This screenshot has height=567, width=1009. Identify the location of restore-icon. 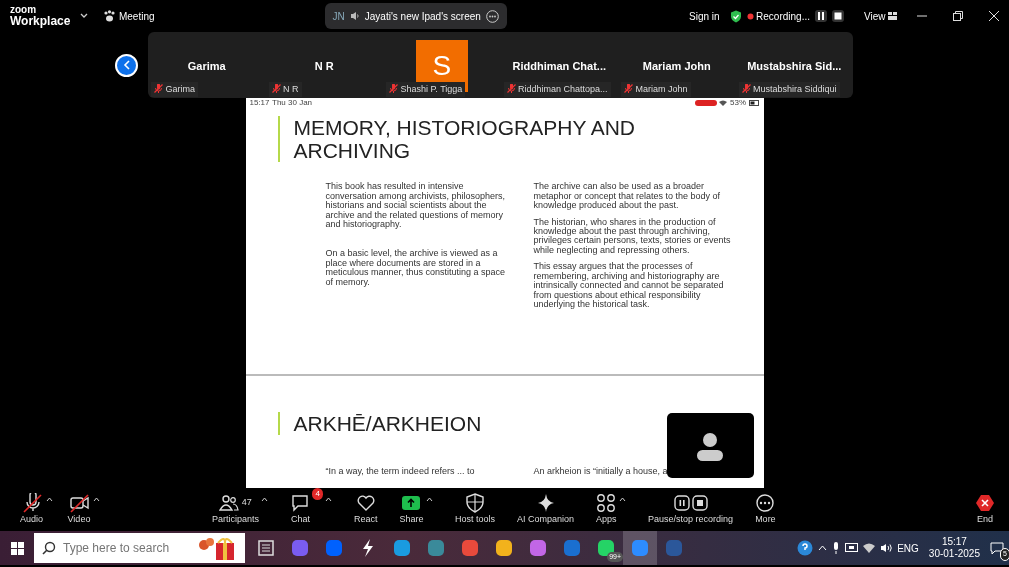
(958, 16).